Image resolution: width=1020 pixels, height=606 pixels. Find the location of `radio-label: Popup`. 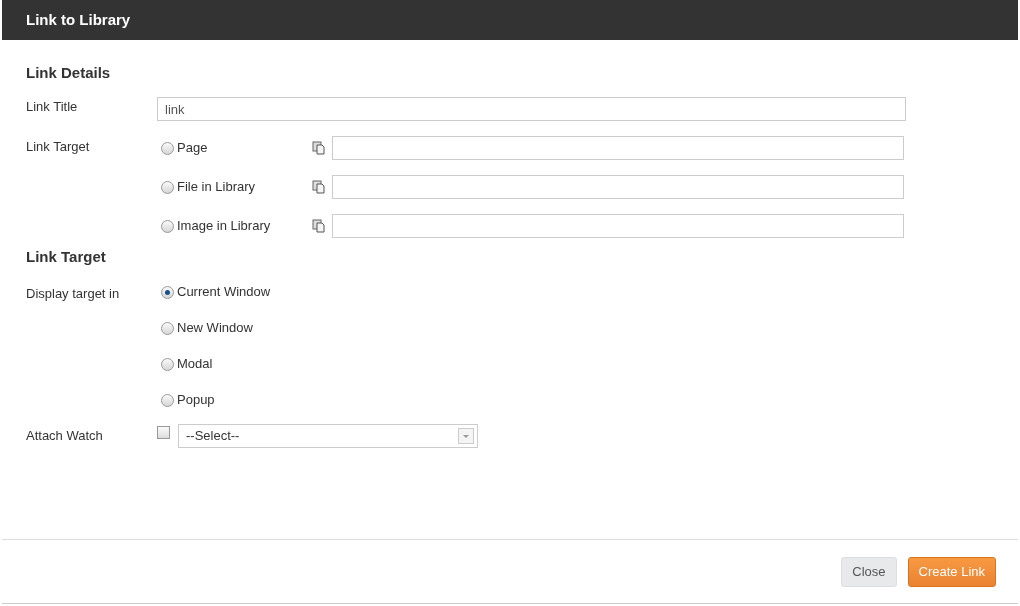

radio-label: Popup is located at coordinates (196, 400).